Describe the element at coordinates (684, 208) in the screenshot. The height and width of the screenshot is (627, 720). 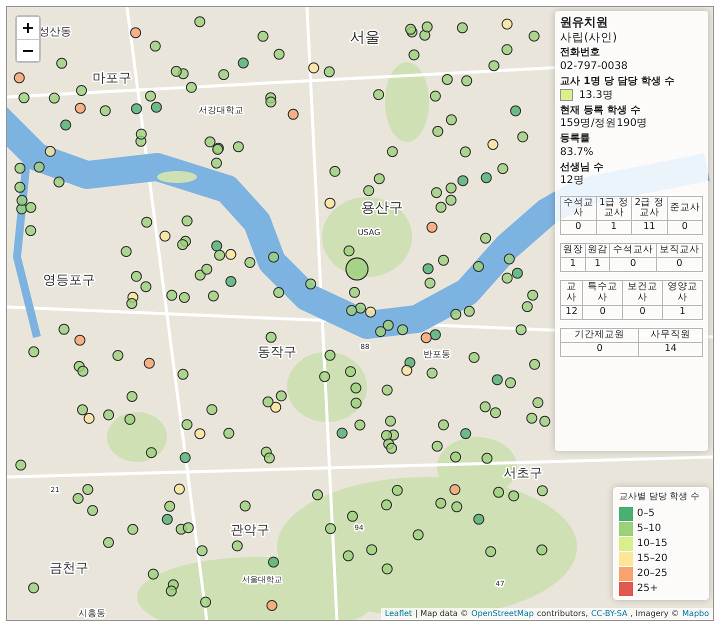
I see `table-header: 준교사` at that location.